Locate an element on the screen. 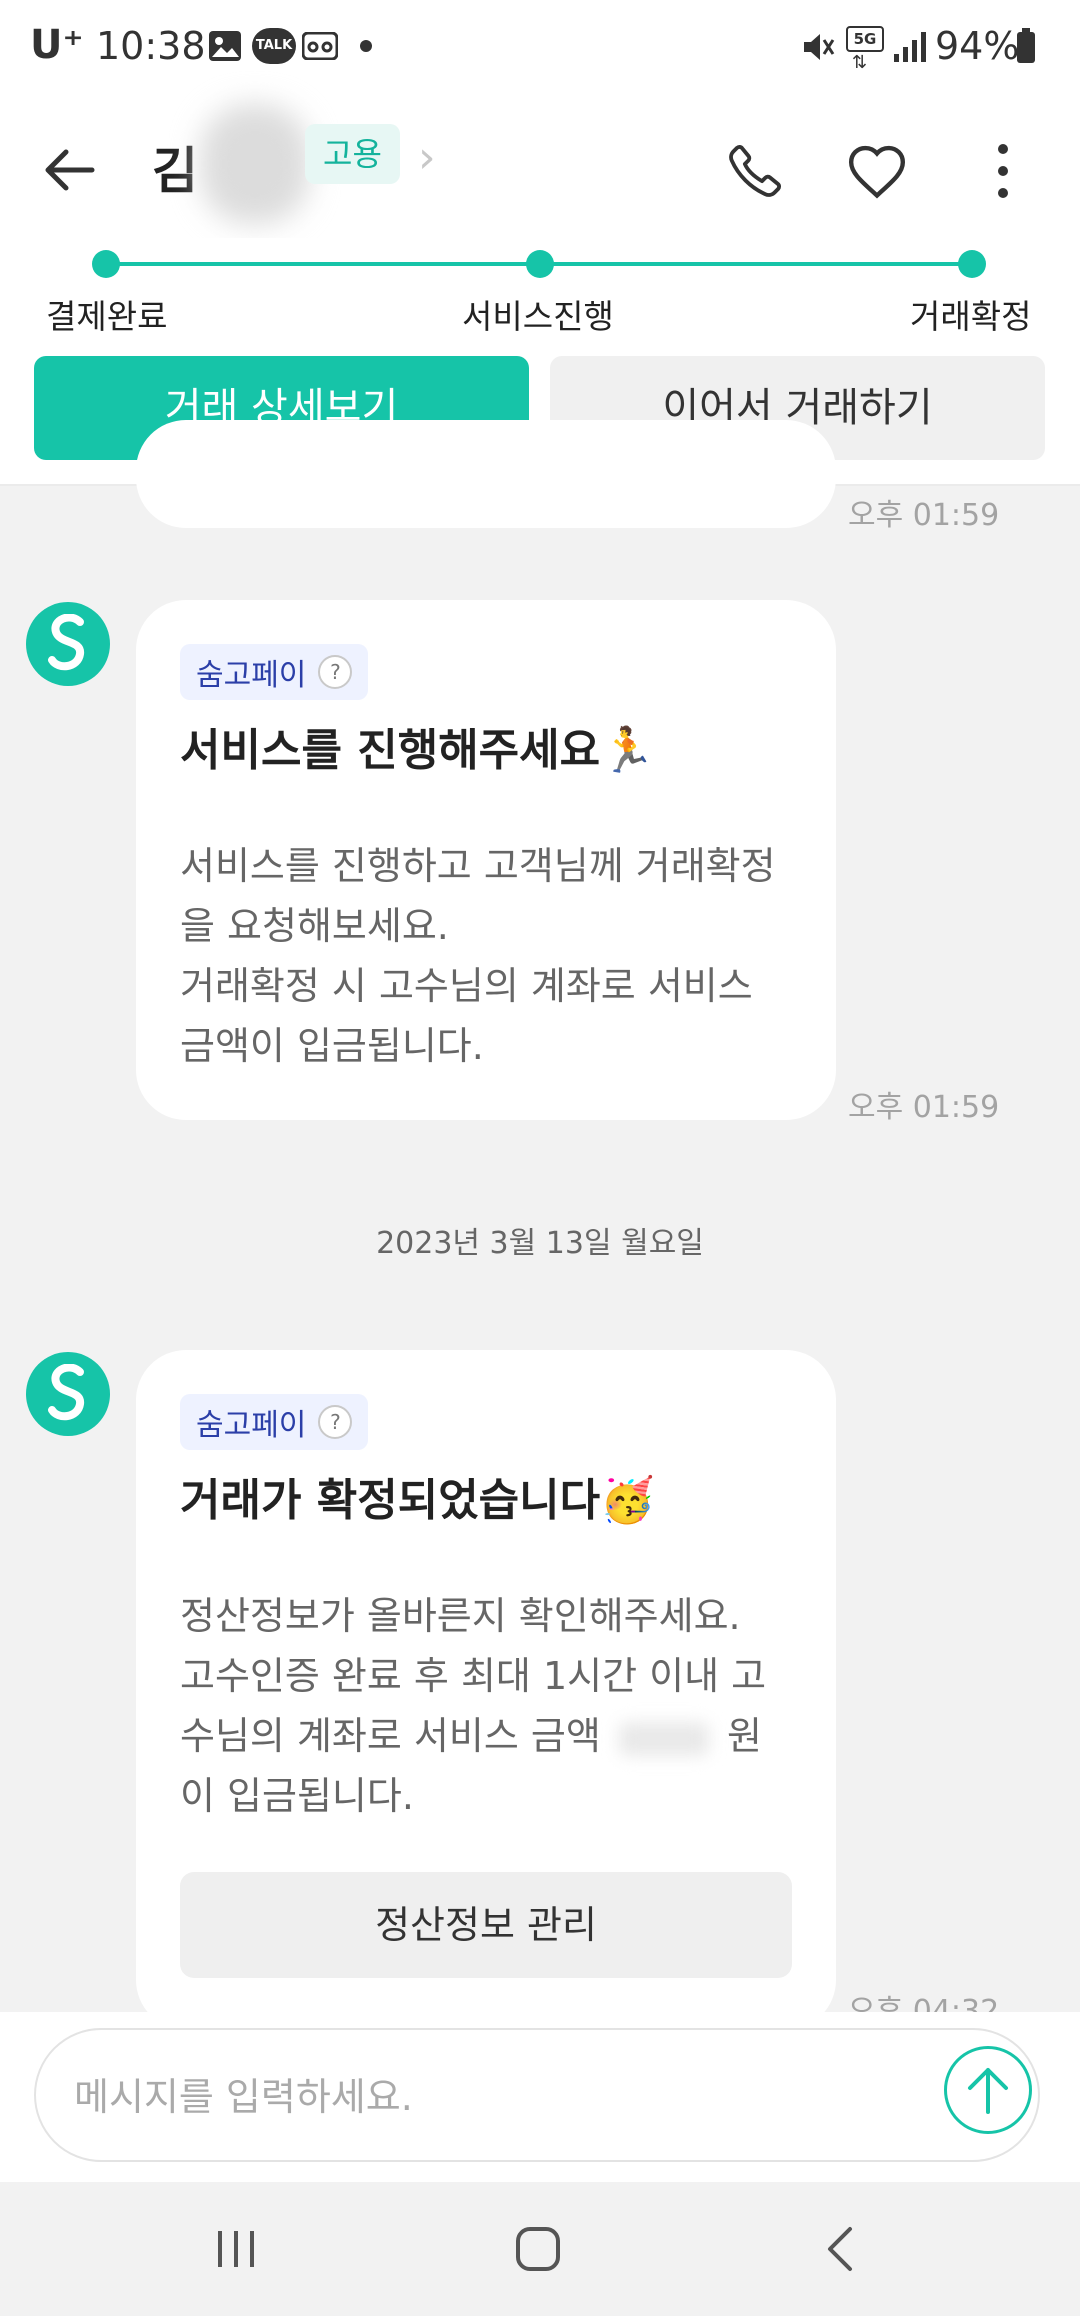  name-redaction is located at coordinates (255, 164).